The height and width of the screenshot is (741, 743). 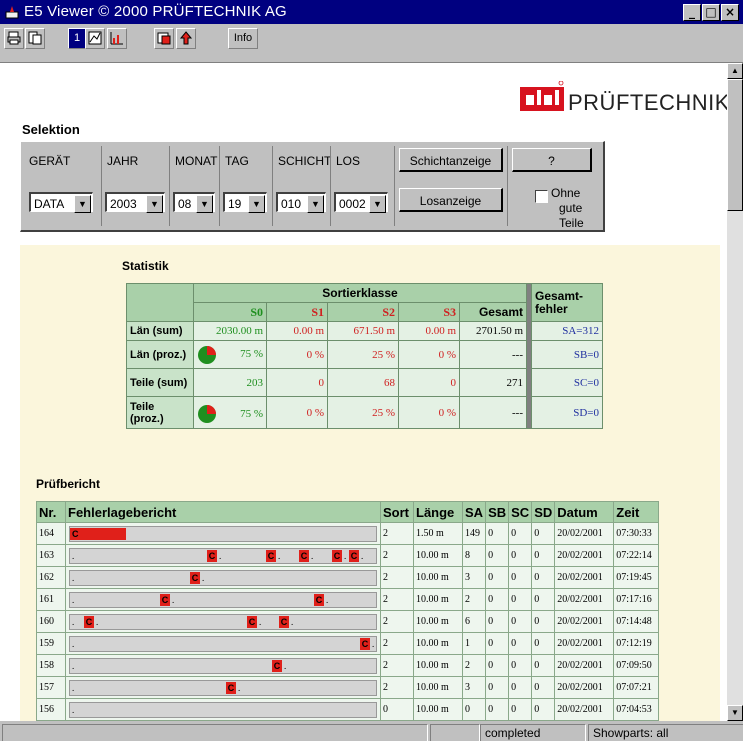 What do you see at coordinates (215, 732) in the screenshot?
I see `status-cell-main` at bounding box center [215, 732].